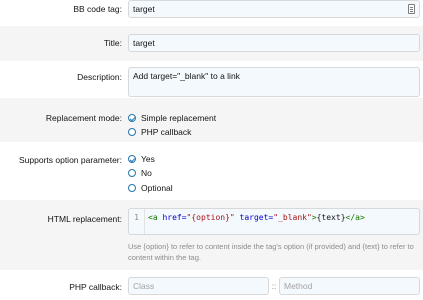  What do you see at coordinates (99, 77) in the screenshot?
I see `description-label: Description:` at bounding box center [99, 77].